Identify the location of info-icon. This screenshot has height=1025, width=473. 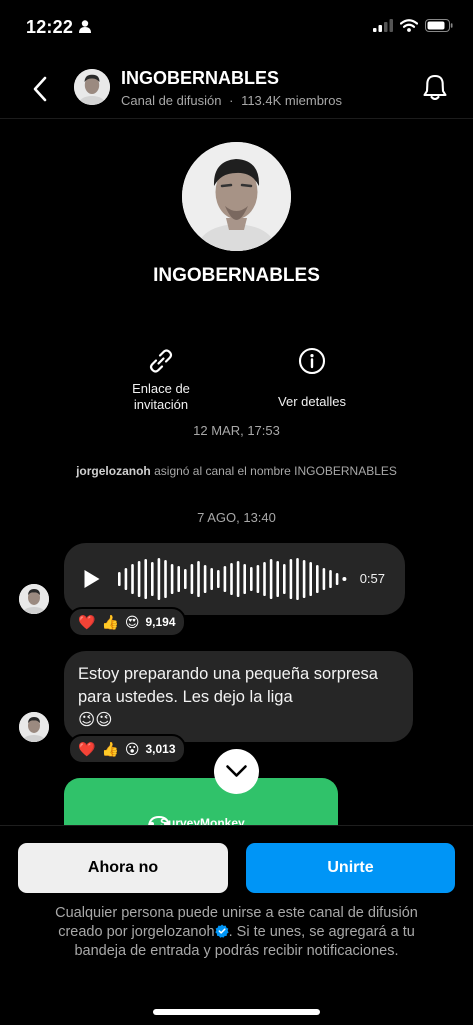
(312, 361).